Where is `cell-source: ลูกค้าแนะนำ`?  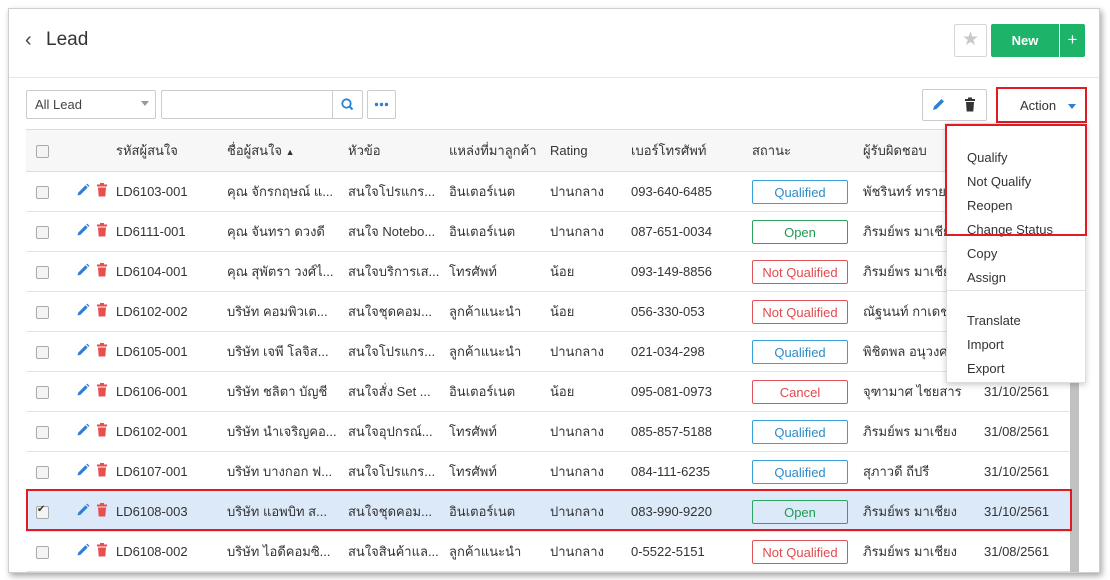
cell-source: ลูกค้าแนะนำ is located at coordinates (499, 311).